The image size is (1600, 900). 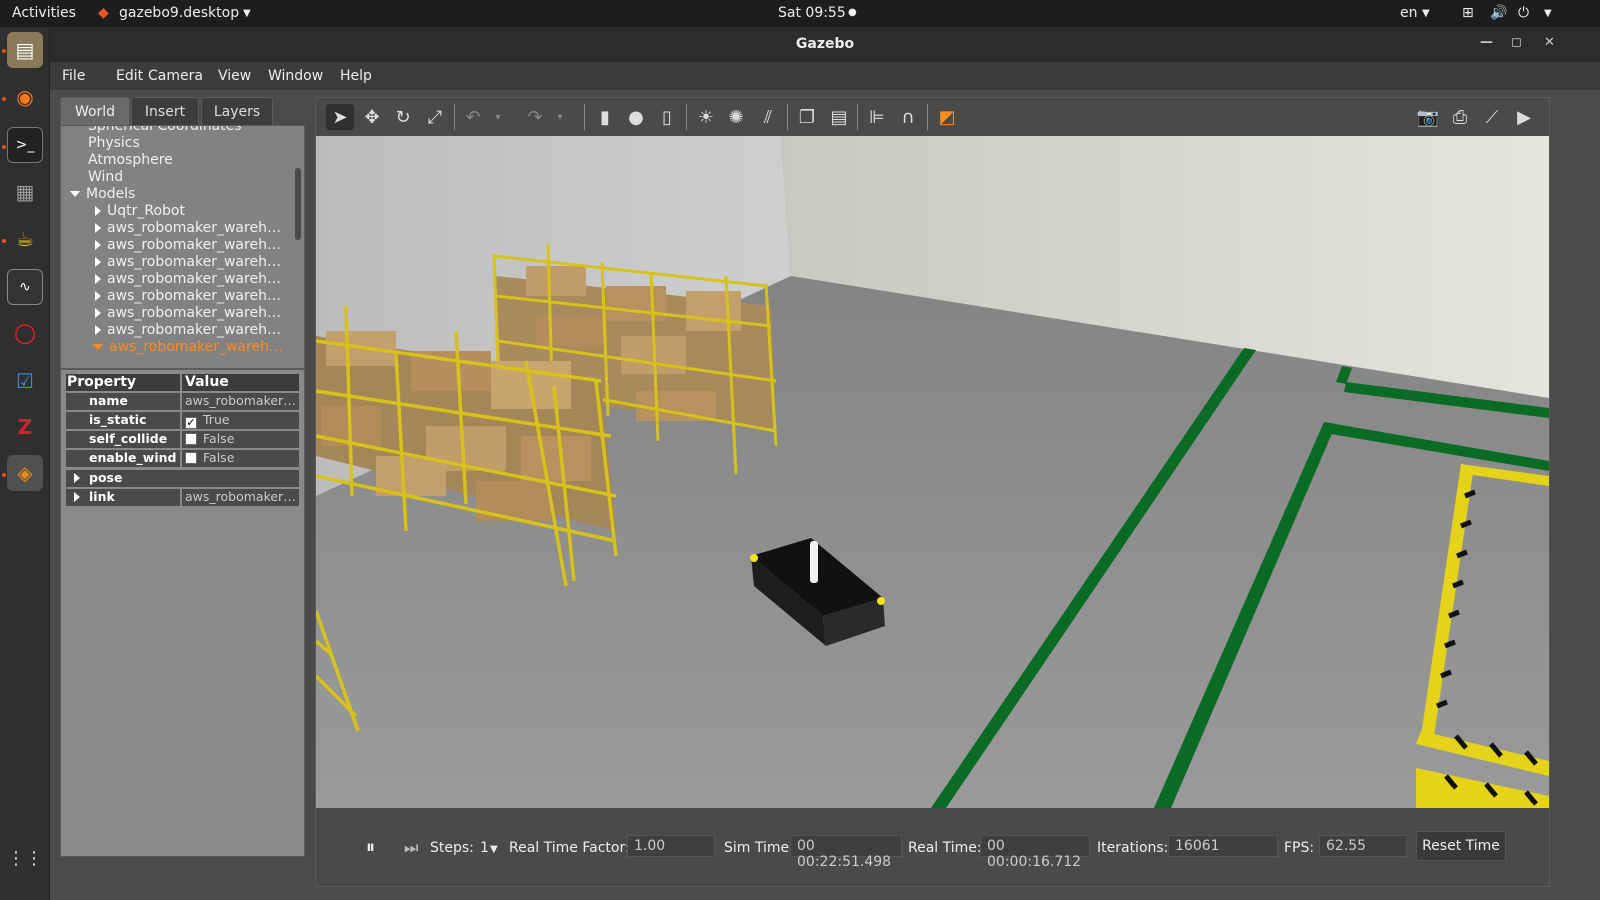 What do you see at coordinates (1498, 13) in the screenshot?
I see `volume-icon: 🔊` at bounding box center [1498, 13].